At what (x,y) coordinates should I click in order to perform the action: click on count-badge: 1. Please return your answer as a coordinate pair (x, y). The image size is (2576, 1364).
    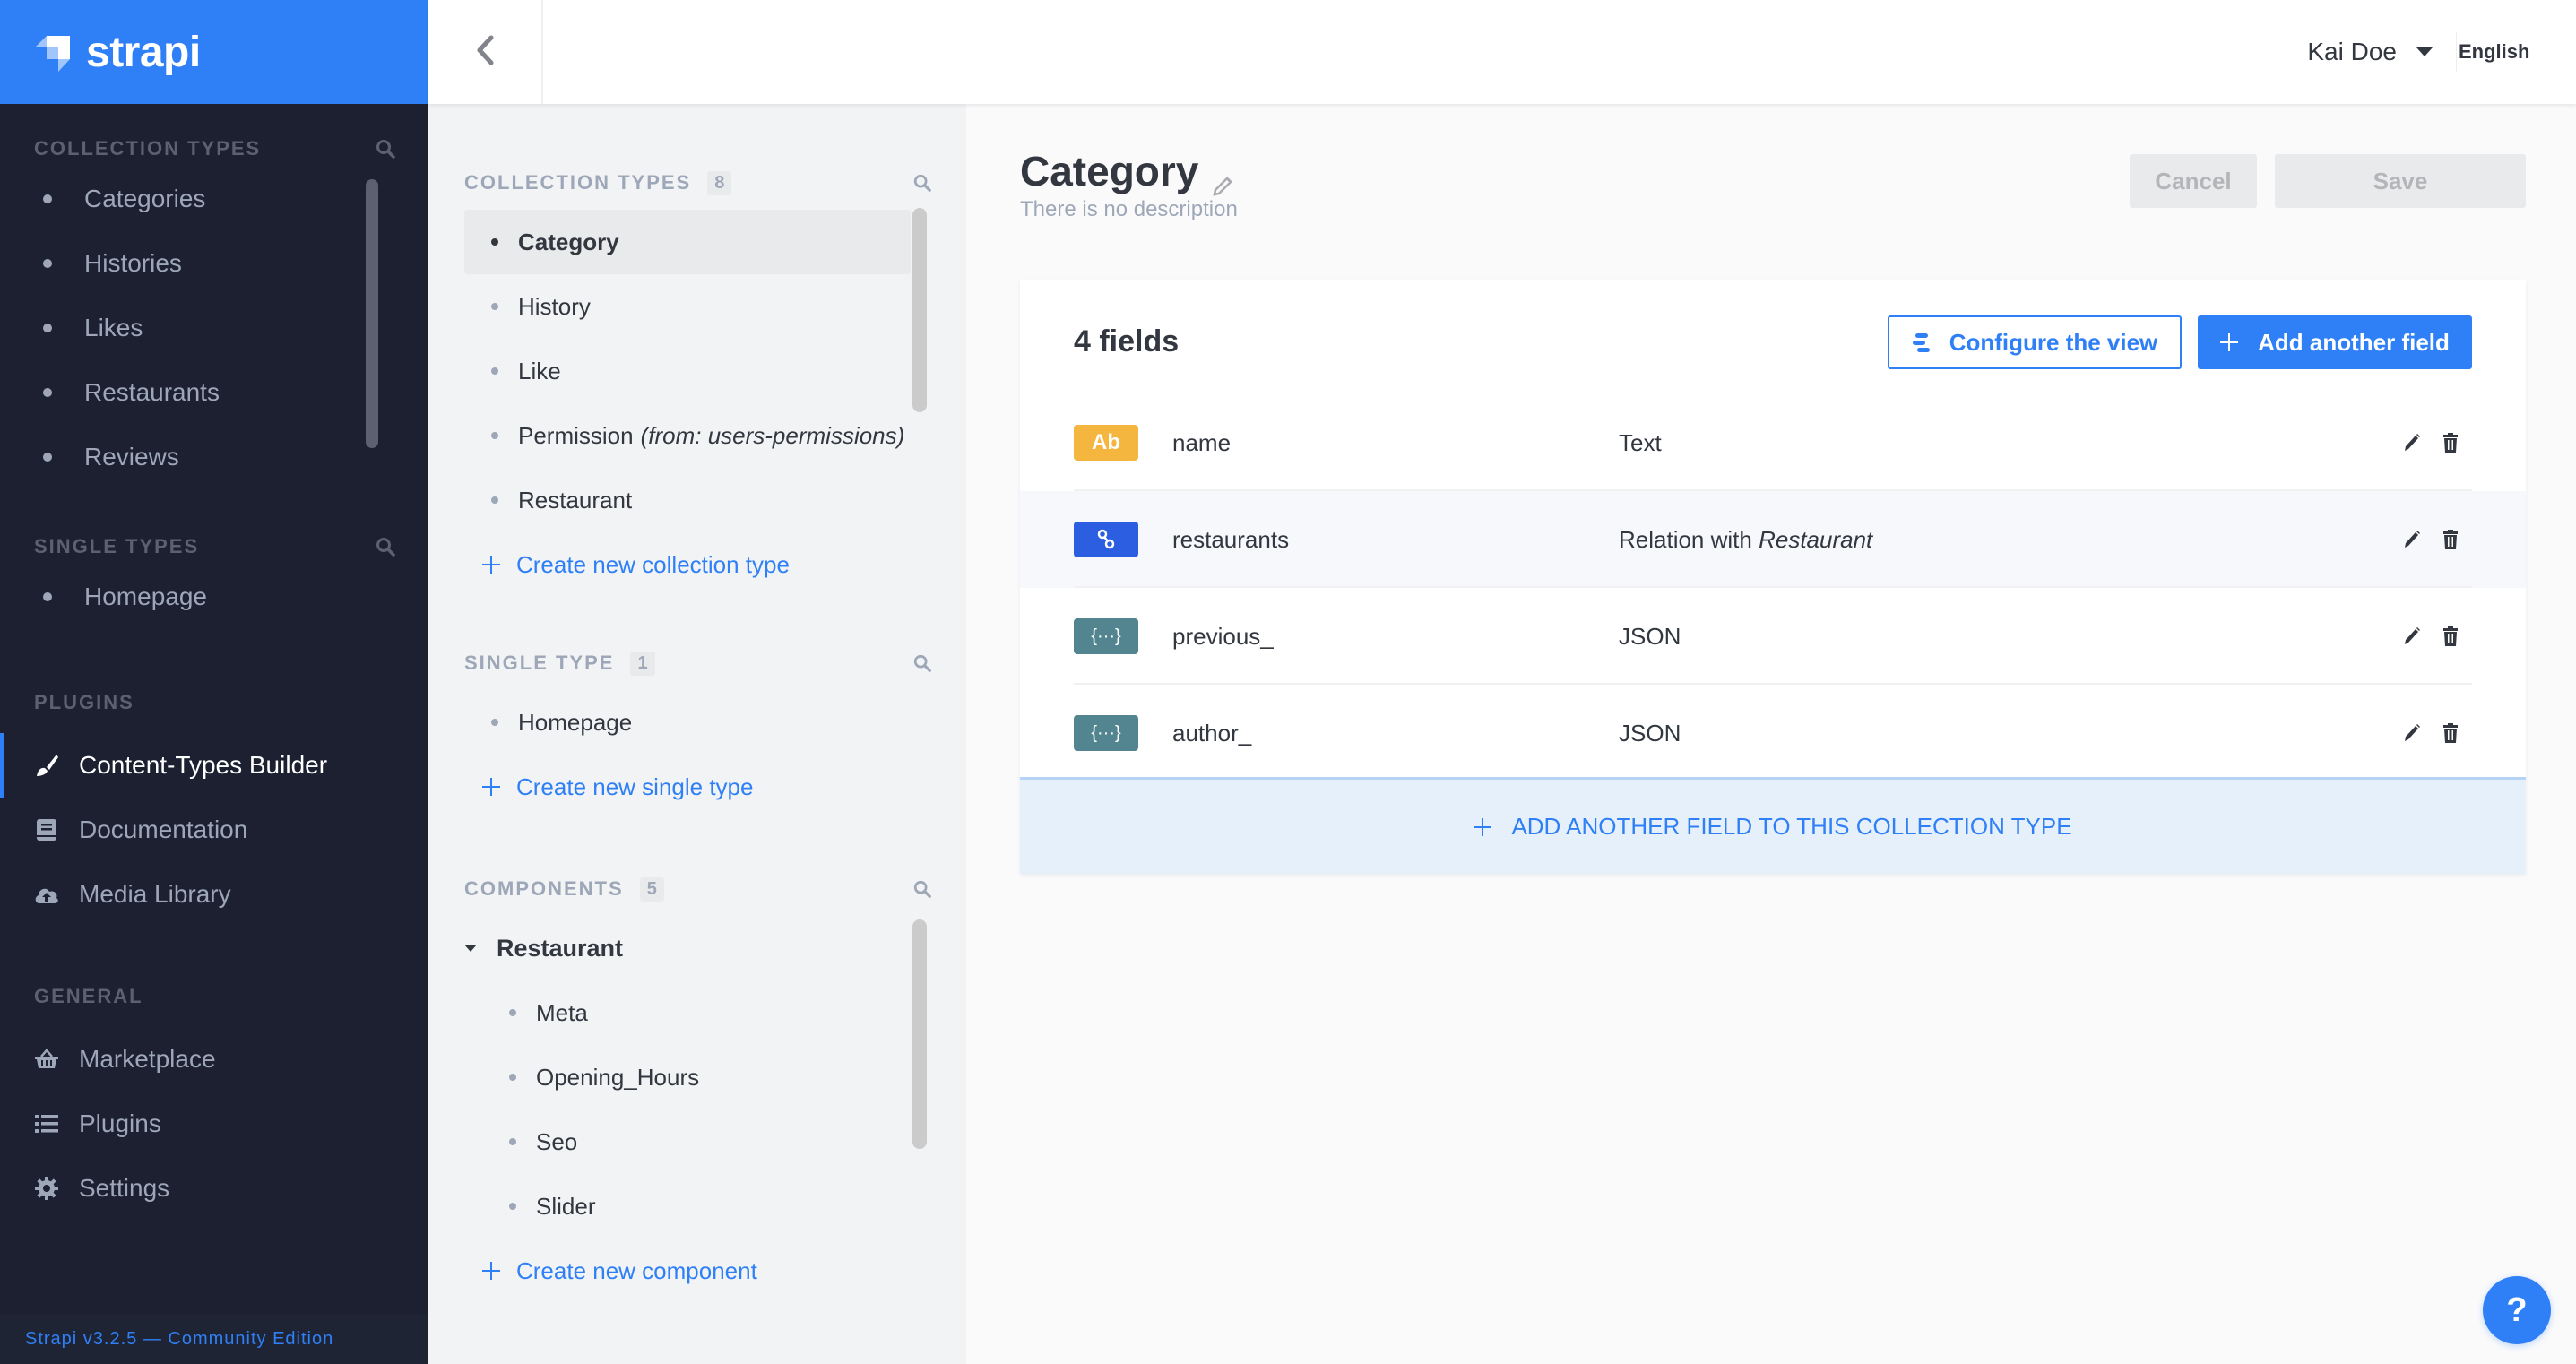
    Looking at the image, I should click on (642, 663).